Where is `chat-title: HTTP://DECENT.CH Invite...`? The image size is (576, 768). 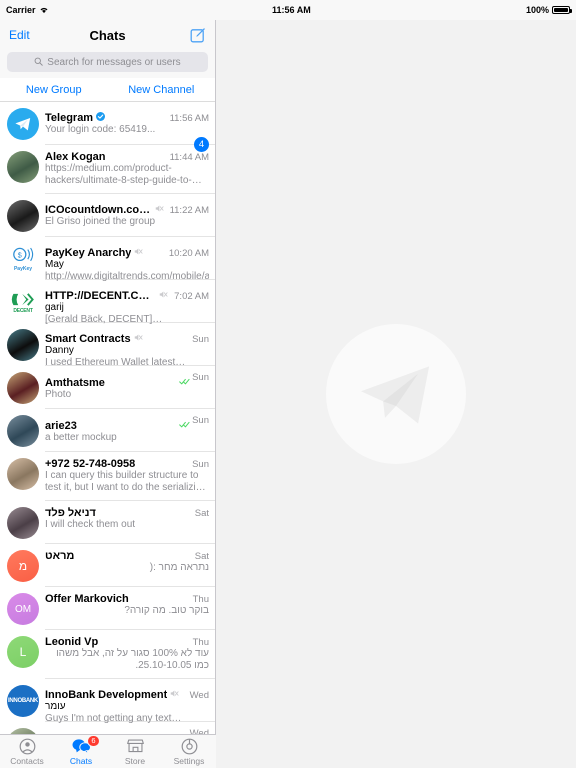 chat-title: HTTP://DECENT.CH Invite... is located at coordinates (100, 296).